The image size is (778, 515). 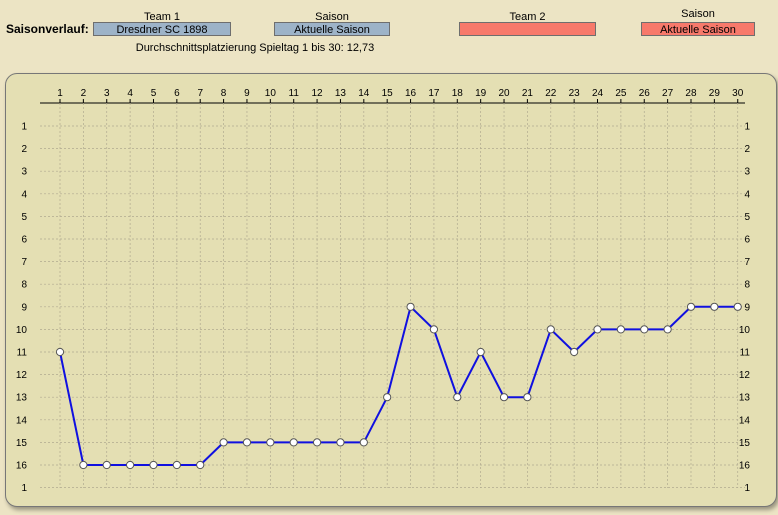 What do you see at coordinates (294, 93) in the screenshot?
I see `x-tick-label: 11` at bounding box center [294, 93].